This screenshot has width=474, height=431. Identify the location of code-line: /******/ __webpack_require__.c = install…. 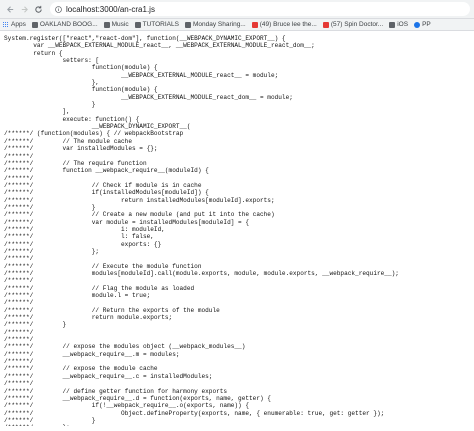
(108, 376).